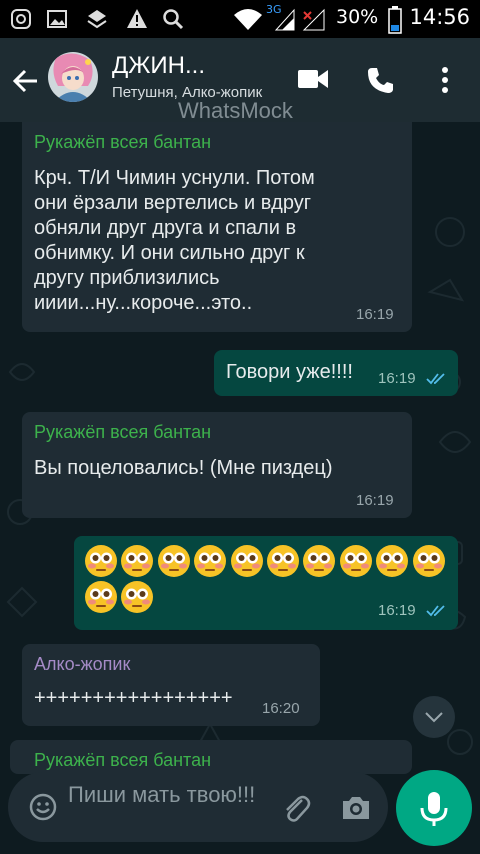  Describe the element at coordinates (281, 708) in the screenshot. I see `message-time: 16:20` at that location.